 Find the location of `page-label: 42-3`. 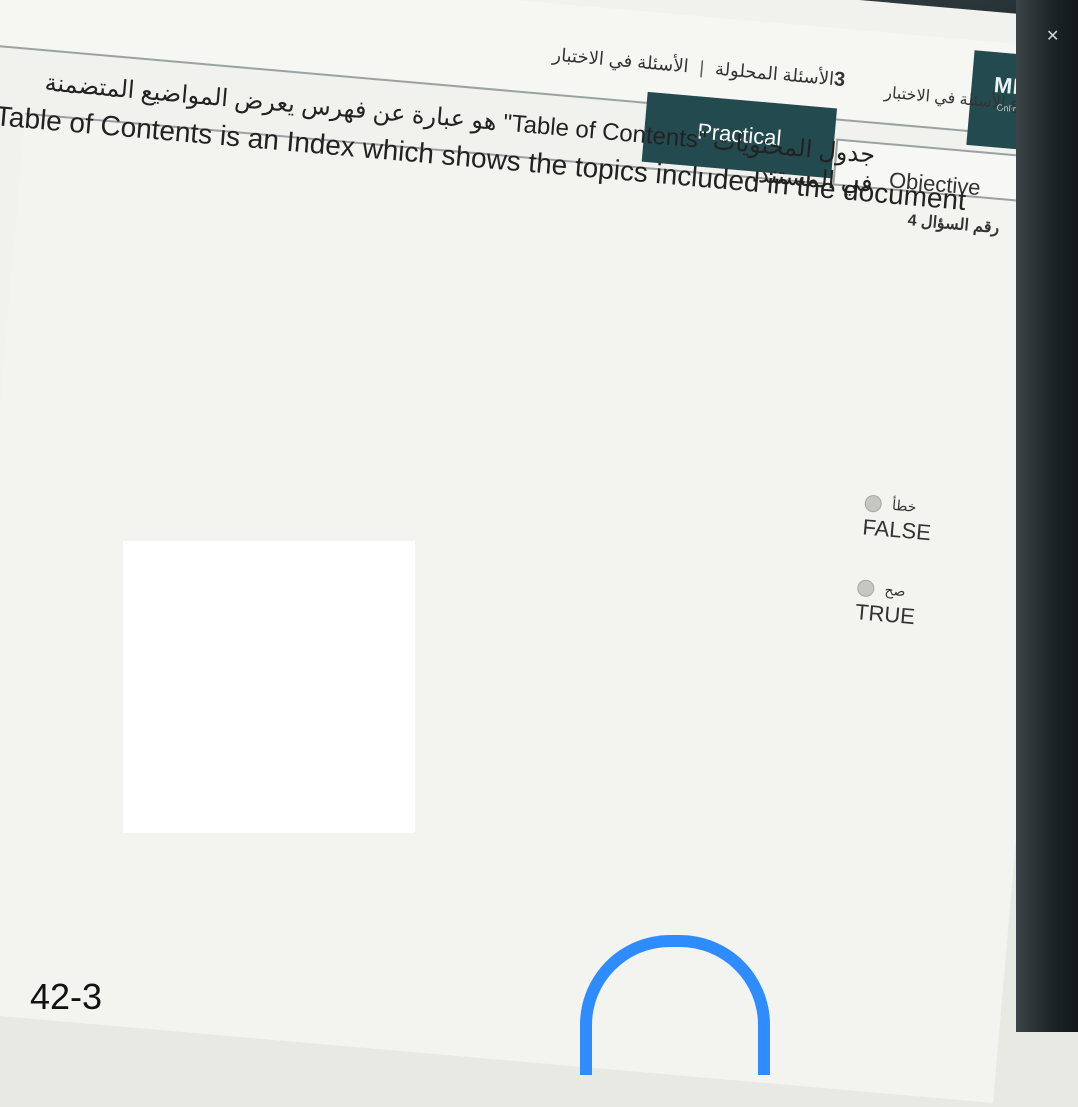

page-label: 42-3 is located at coordinates (66, 996).